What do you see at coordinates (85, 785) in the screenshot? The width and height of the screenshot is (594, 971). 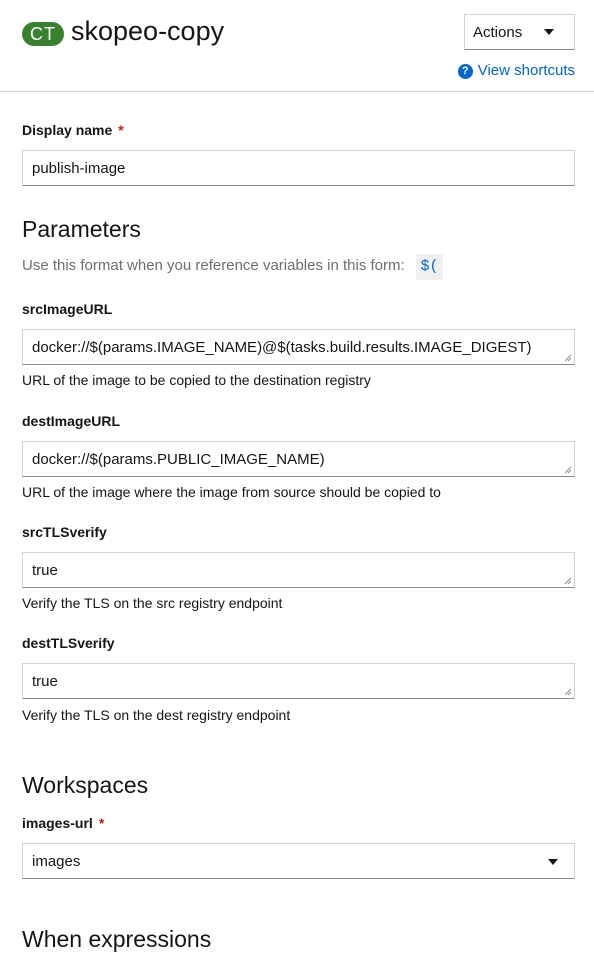 I see `workspaces-heading: Workspaces` at bounding box center [85, 785].